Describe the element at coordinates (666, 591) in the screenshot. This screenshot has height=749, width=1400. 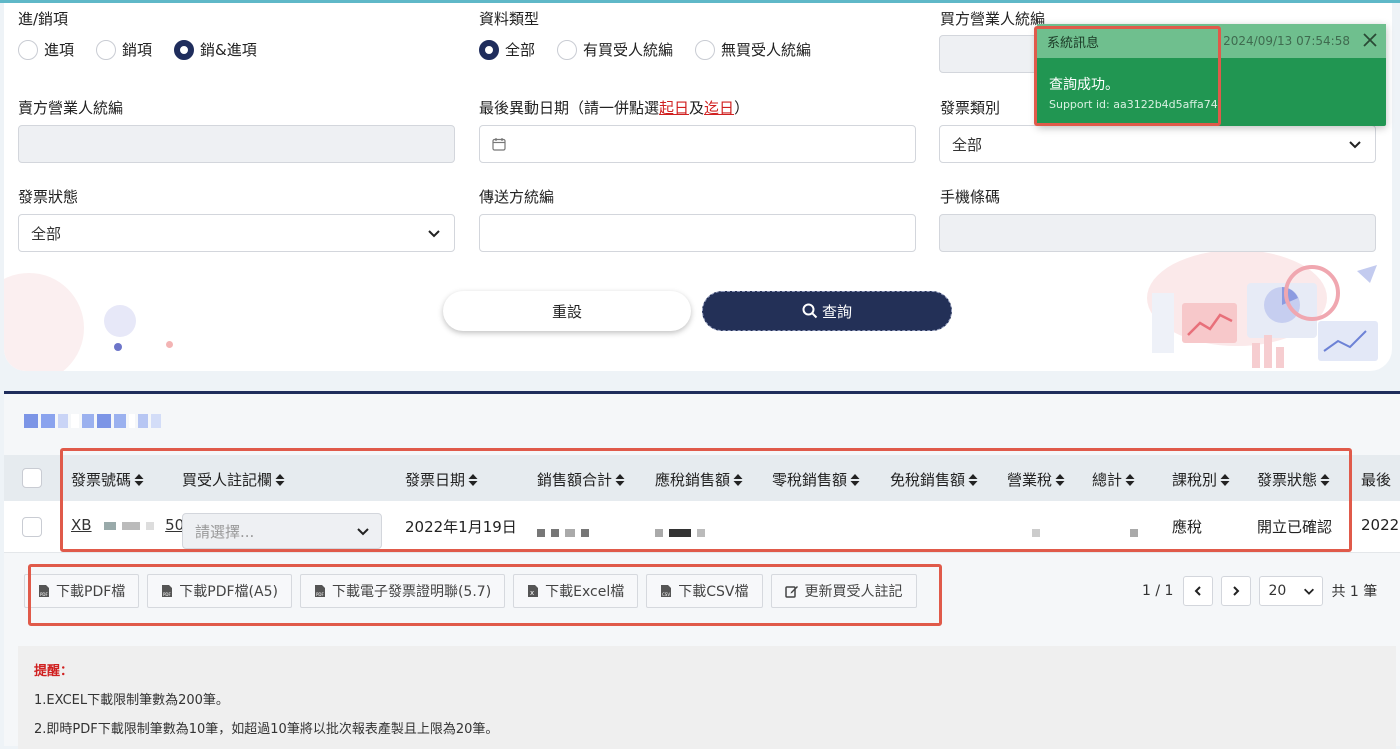
I see `csv-file-icon: CSV` at that location.